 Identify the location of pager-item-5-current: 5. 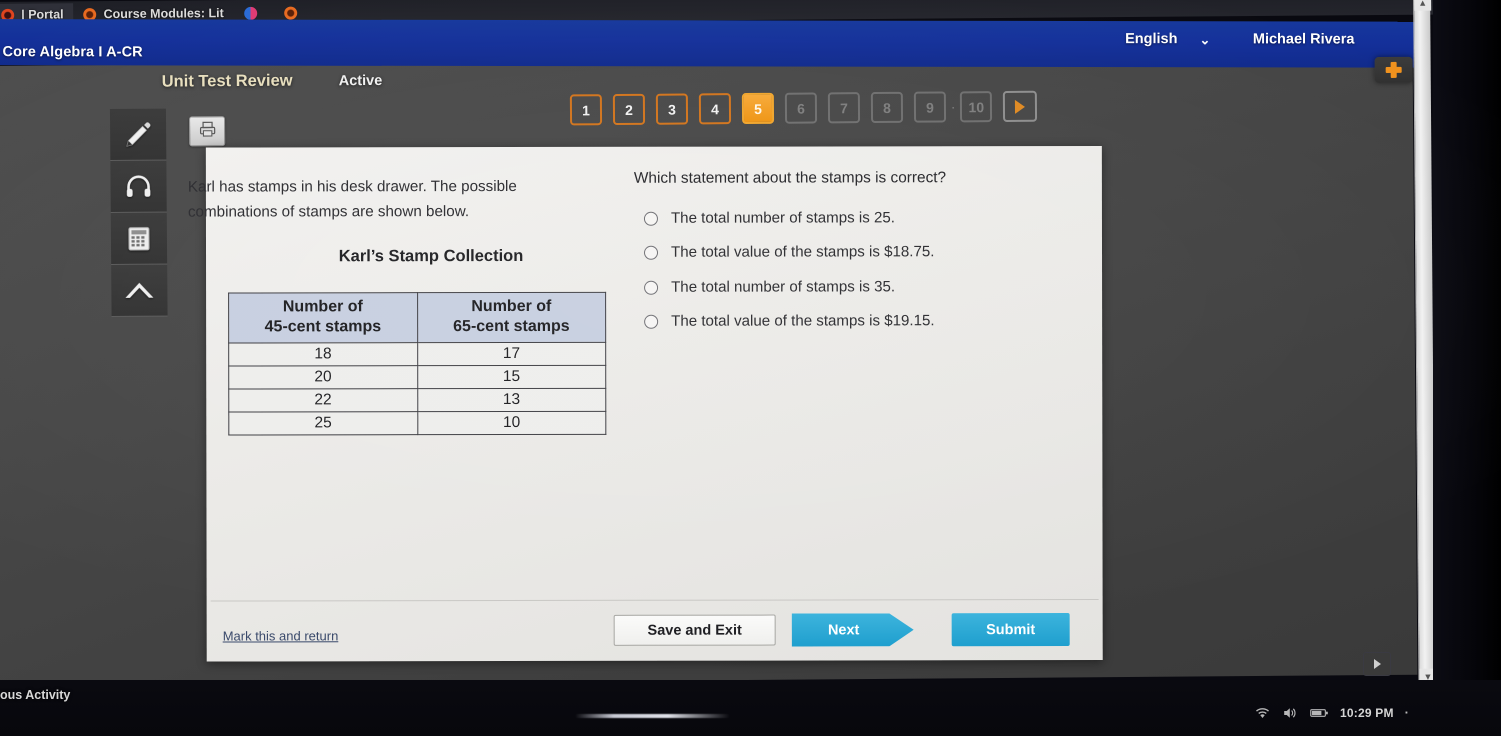
(758, 108).